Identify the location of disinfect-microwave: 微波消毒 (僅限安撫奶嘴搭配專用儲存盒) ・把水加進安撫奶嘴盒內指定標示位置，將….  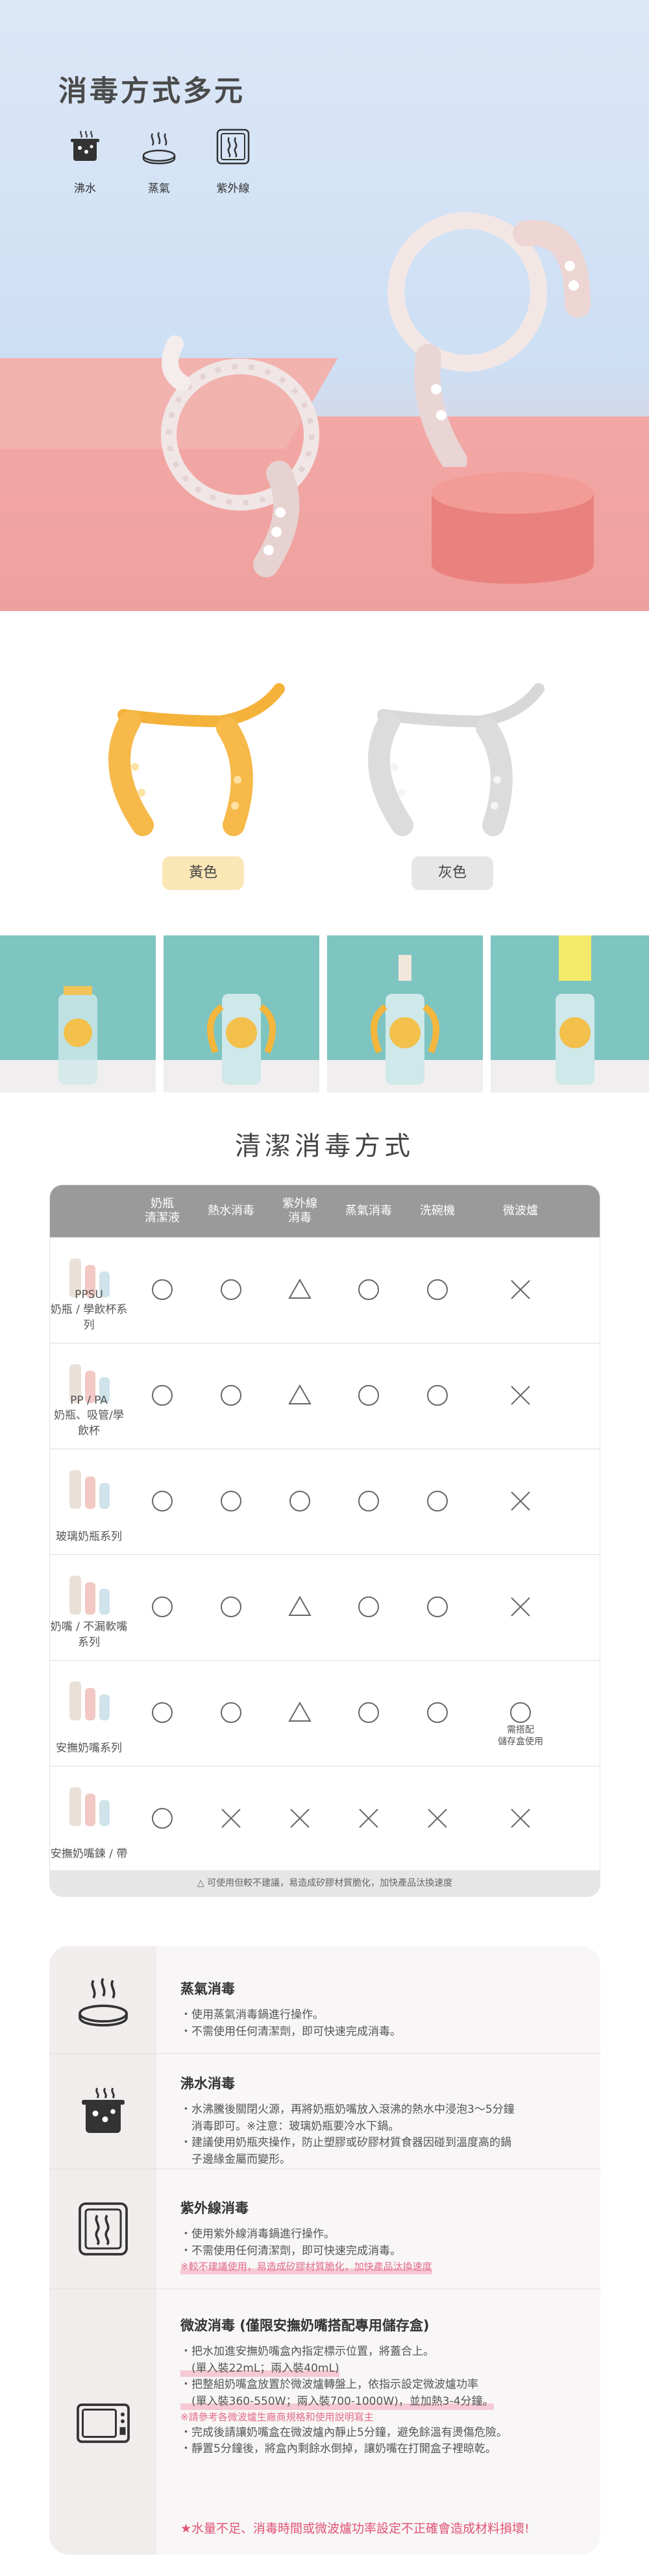
(324, 2422).